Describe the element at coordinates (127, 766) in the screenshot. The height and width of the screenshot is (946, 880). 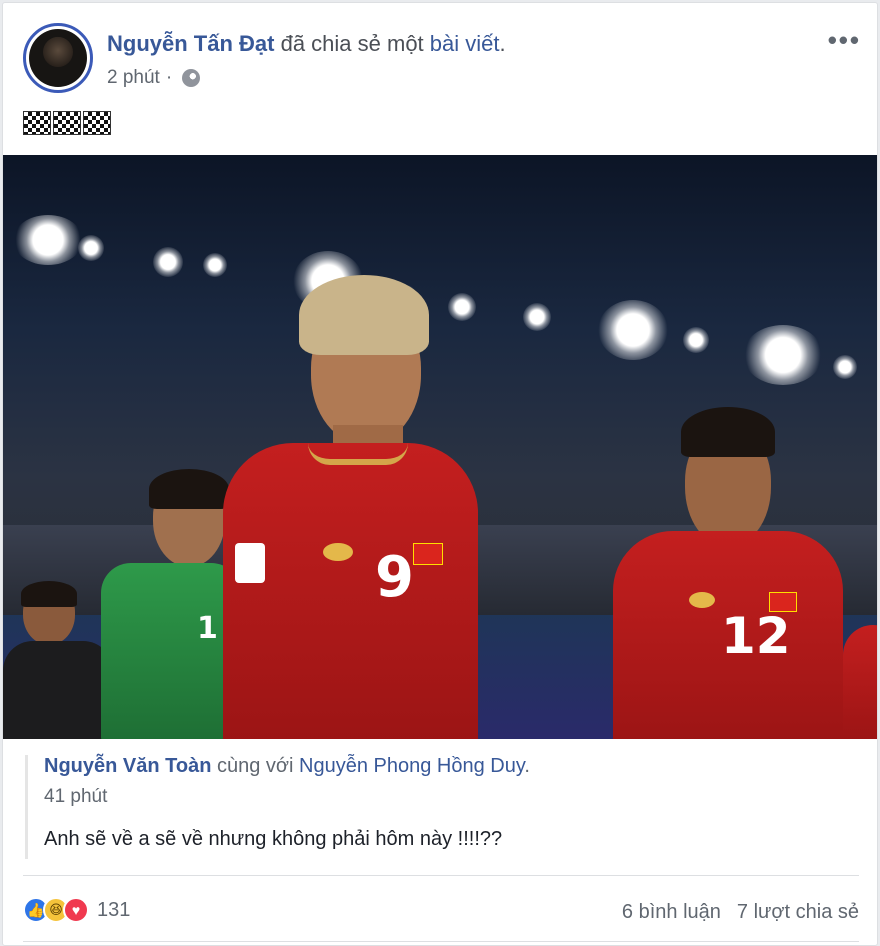
I see `shared-author-link: Nguyễn Văn Toàn` at that location.